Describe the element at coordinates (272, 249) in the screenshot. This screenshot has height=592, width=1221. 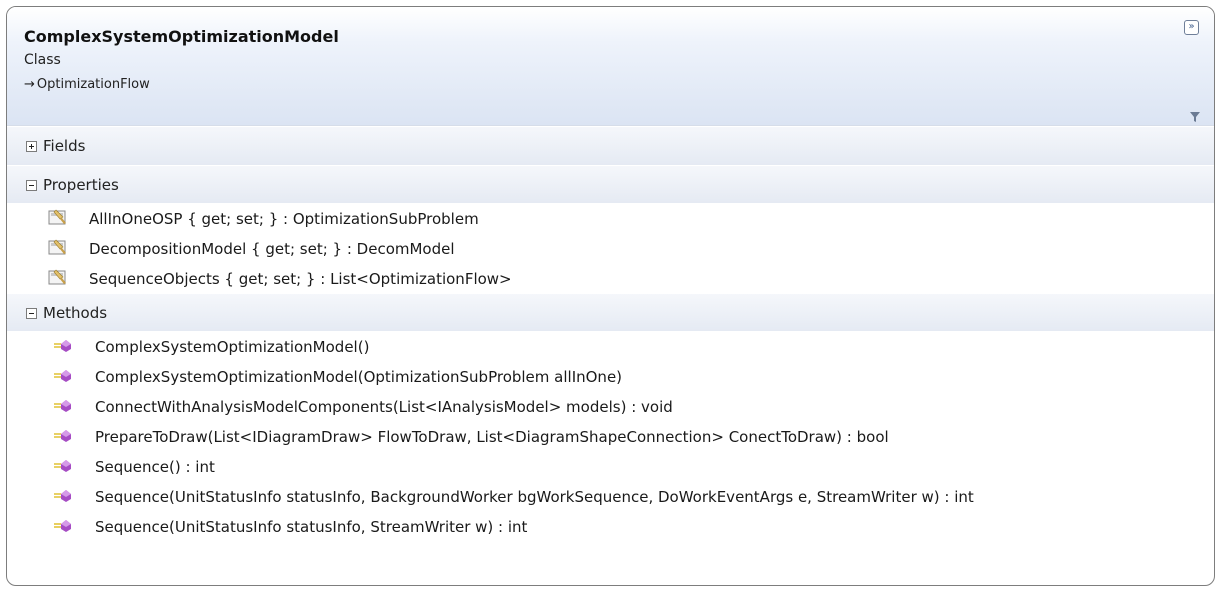
I see `property-label: DecompositionModel { get; set; }` at that location.